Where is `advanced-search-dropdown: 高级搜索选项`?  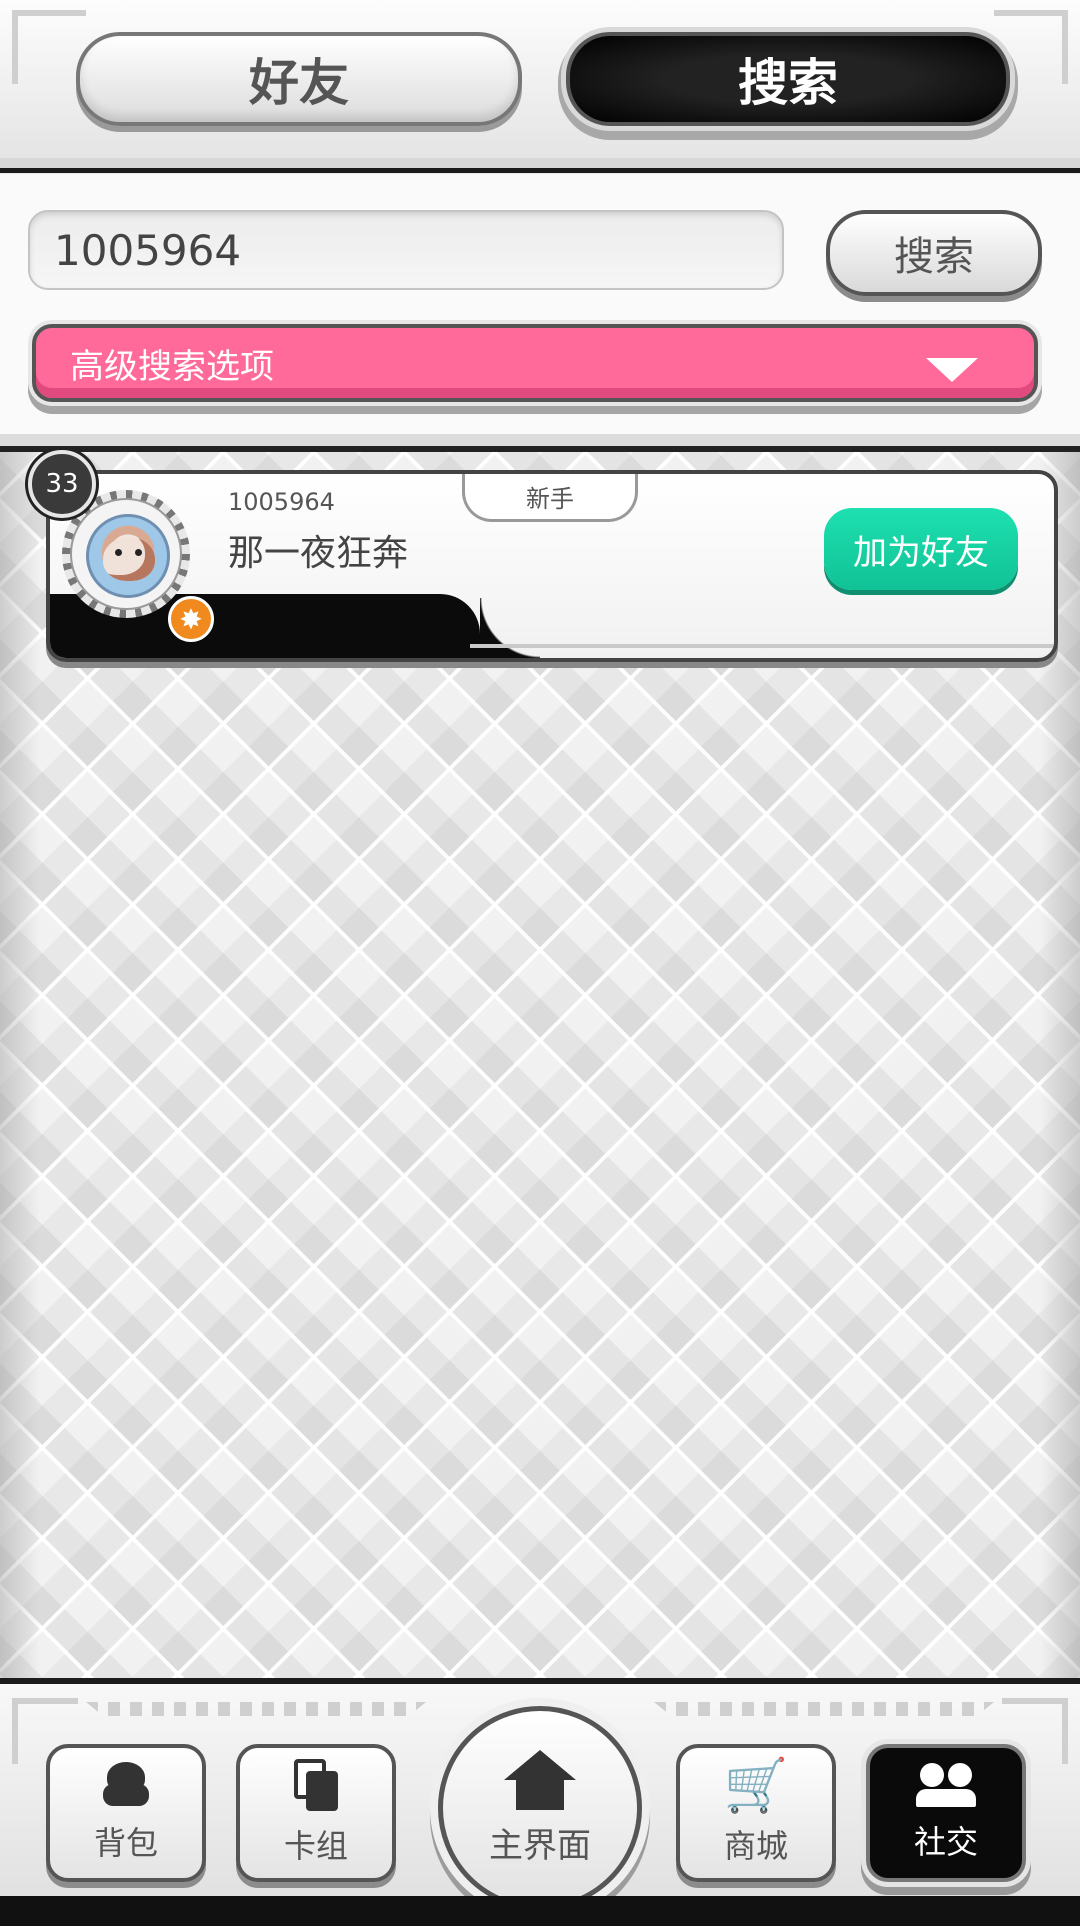
advanced-search-dropdown: 高级搜索选项 is located at coordinates (535, 363).